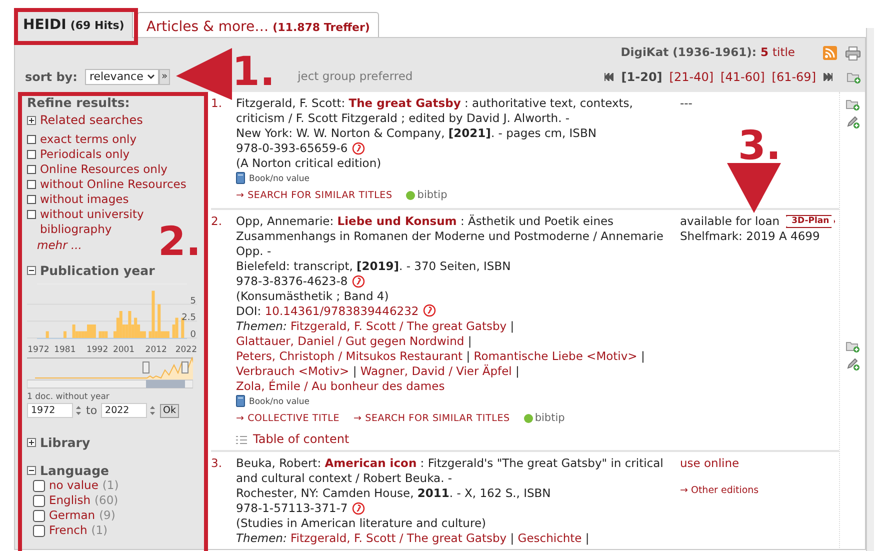  What do you see at coordinates (156, 349) in the screenshot?
I see `x-tick-label: 2012` at bounding box center [156, 349].